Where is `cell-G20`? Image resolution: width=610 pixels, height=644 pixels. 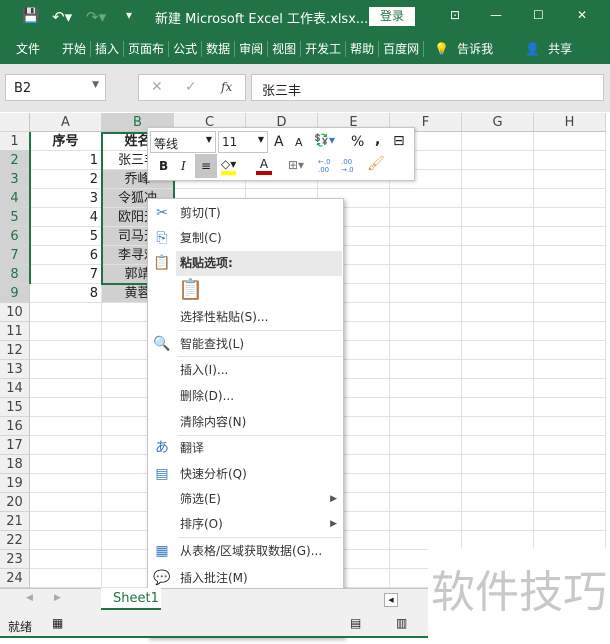 cell-G20 is located at coordinates (498, 502).